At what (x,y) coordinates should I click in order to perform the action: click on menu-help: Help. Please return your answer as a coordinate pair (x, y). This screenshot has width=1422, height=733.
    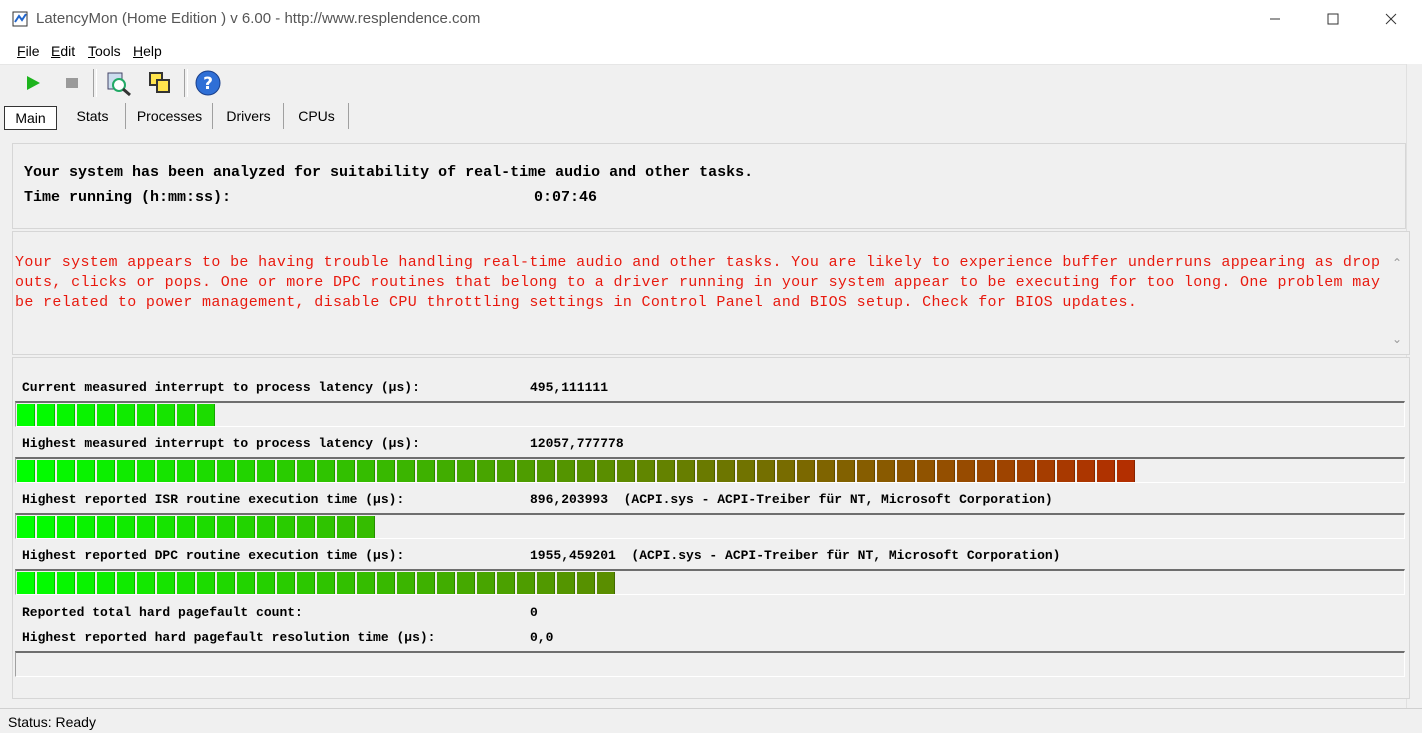
    Looking at the image, I should click on (147, 51).